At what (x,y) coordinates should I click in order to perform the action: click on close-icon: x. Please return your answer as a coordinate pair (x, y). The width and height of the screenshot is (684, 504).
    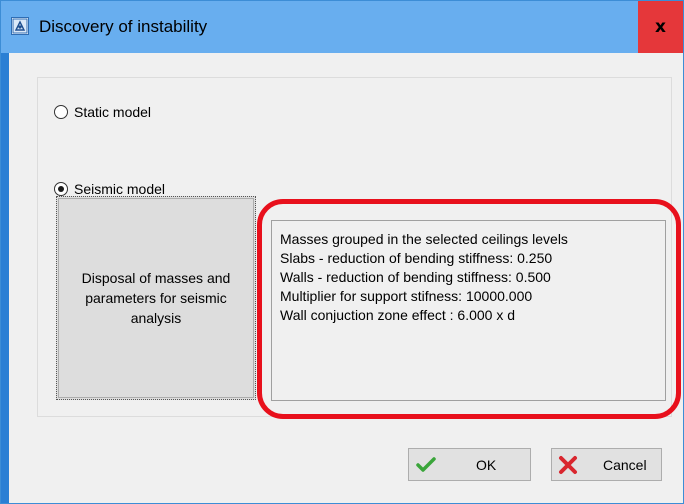
    Looking at the image, I should click on (660, 27).